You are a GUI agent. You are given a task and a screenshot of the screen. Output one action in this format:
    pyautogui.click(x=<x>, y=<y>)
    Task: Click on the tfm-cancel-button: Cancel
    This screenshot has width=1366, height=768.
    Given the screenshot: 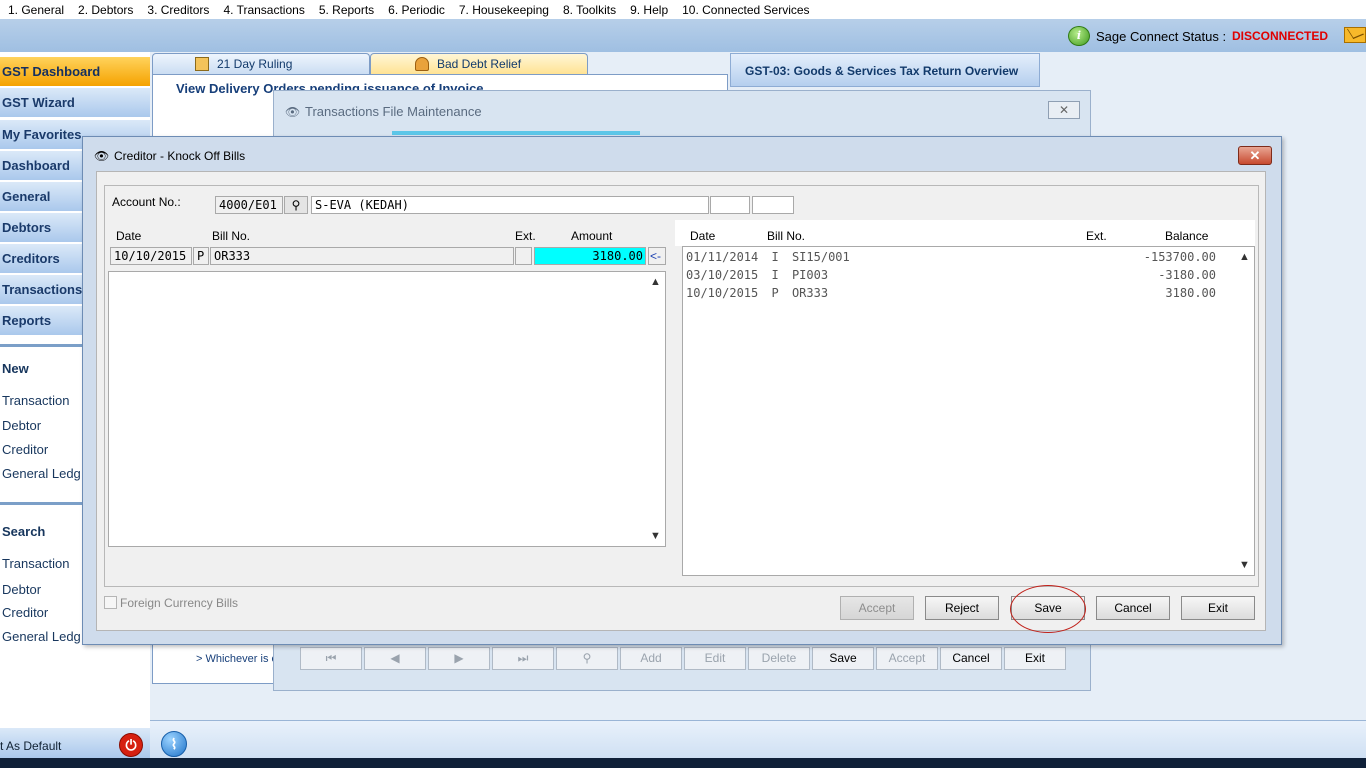 What is the action you would take?
    pyautogui.click(x=971, y=658)
    